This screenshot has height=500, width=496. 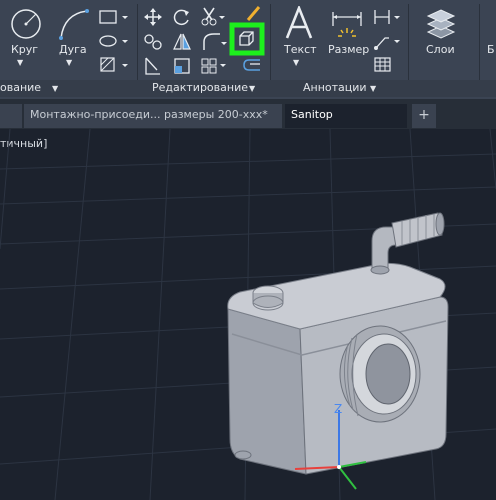 What do you see at coordinates (387, 42) in the screenshot?
I see `leader-icon` at bounding box center [387, 42].